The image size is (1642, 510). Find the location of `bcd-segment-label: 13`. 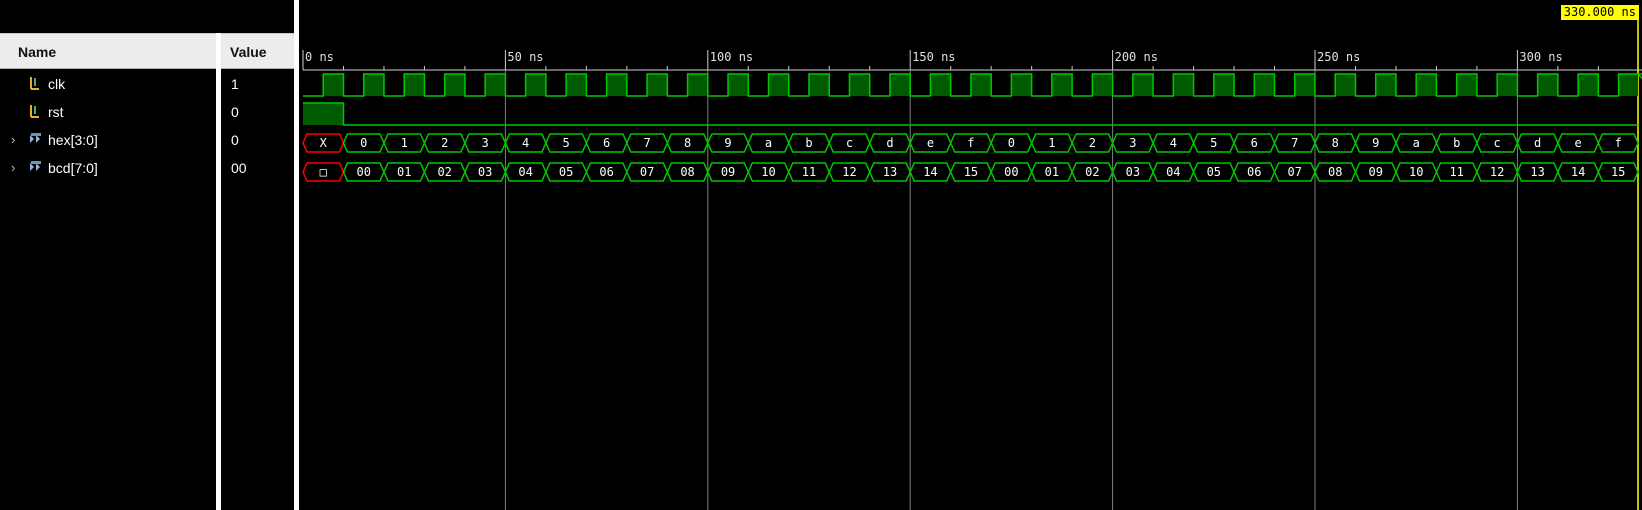

bcd-segment-label: 13 is located at coordinates (1537, 172).